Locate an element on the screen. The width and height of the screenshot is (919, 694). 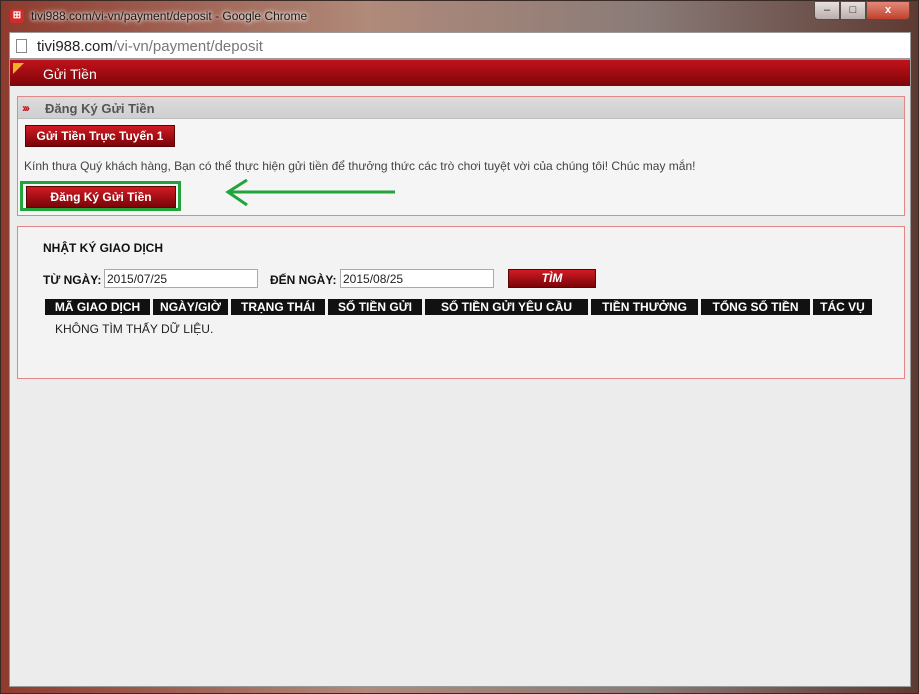
panel-header: ››› Đăng Ký Gửi Tiền is located at coordinates (461, 108).